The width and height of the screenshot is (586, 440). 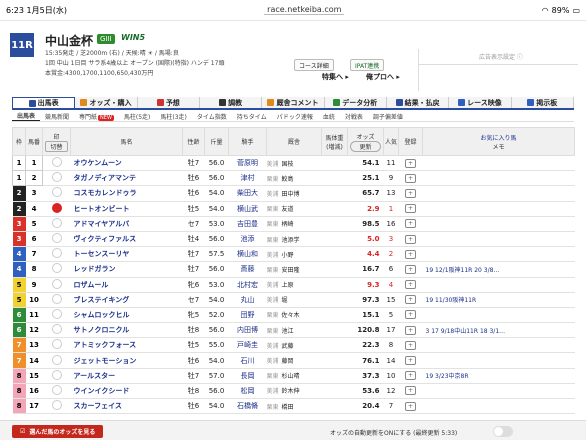 What do you see at coordinates (247, 391) in the screenshot?
I see `jockey: 松岡` at bounding box center [247, 391].